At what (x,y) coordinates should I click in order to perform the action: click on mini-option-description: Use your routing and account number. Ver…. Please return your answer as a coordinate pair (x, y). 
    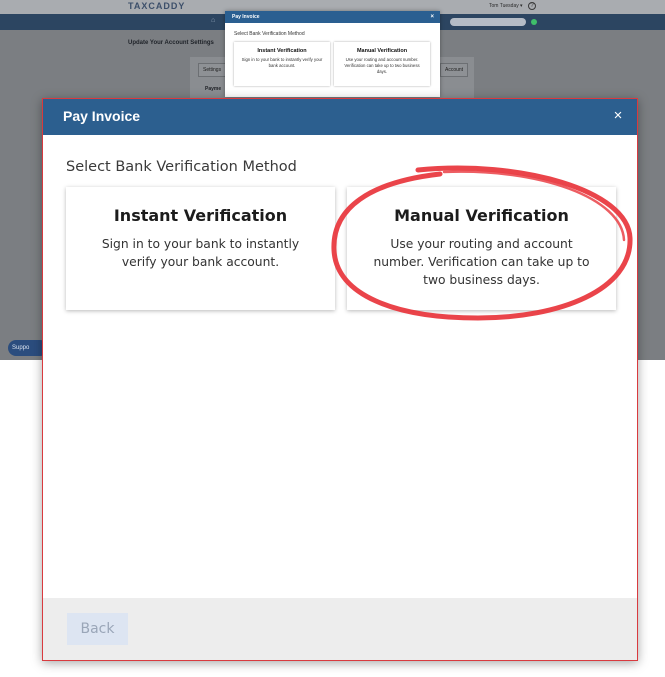
    Looking at the image, I should click on (382, 65).